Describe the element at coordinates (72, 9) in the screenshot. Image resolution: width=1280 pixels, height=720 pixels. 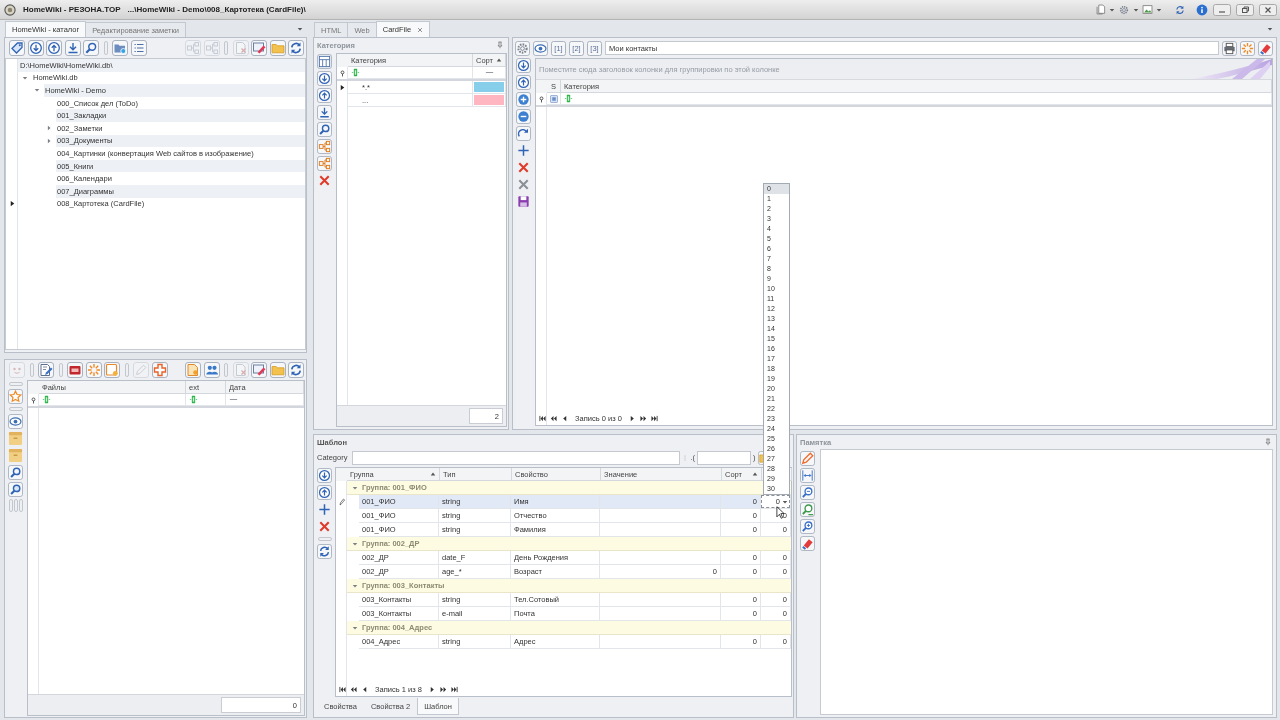
I see `window-title: HomeWiki - РЕЗОНА.TOP` at that location.